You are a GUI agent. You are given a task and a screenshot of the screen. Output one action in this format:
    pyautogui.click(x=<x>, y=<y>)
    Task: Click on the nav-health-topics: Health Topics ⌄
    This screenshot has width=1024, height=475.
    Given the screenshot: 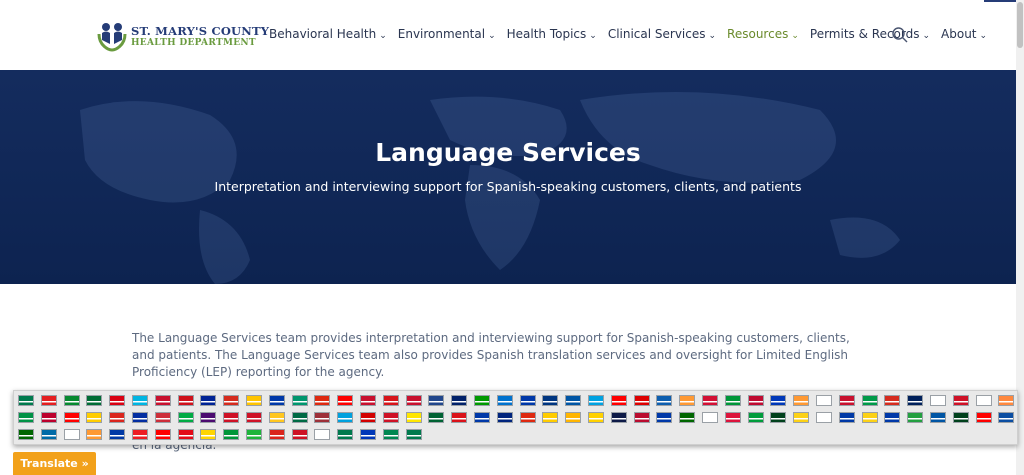 What is the action you would take?
    pyautogui.click(x=552, y=34)
    